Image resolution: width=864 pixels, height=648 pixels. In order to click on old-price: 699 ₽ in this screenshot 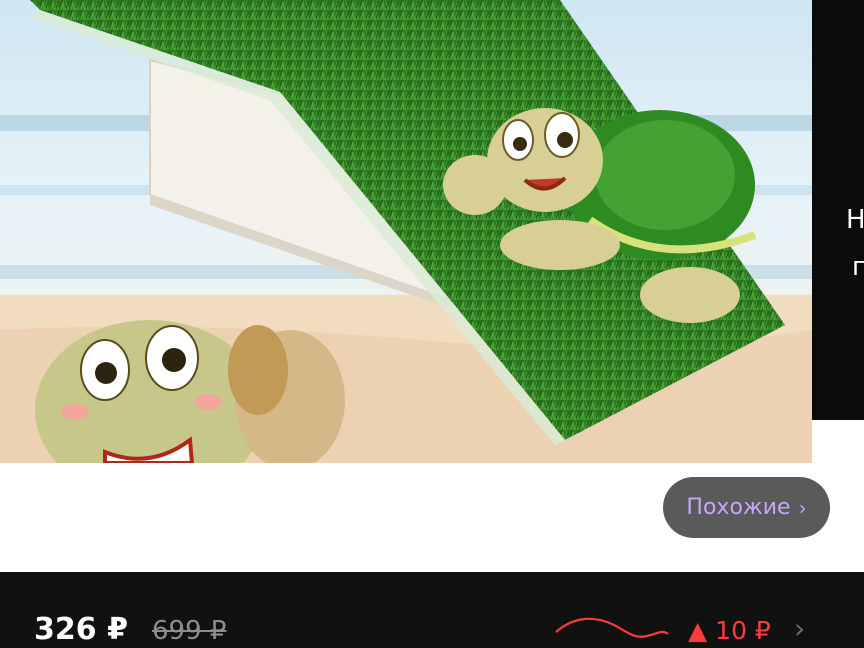, I will do `click(189, 631)`.